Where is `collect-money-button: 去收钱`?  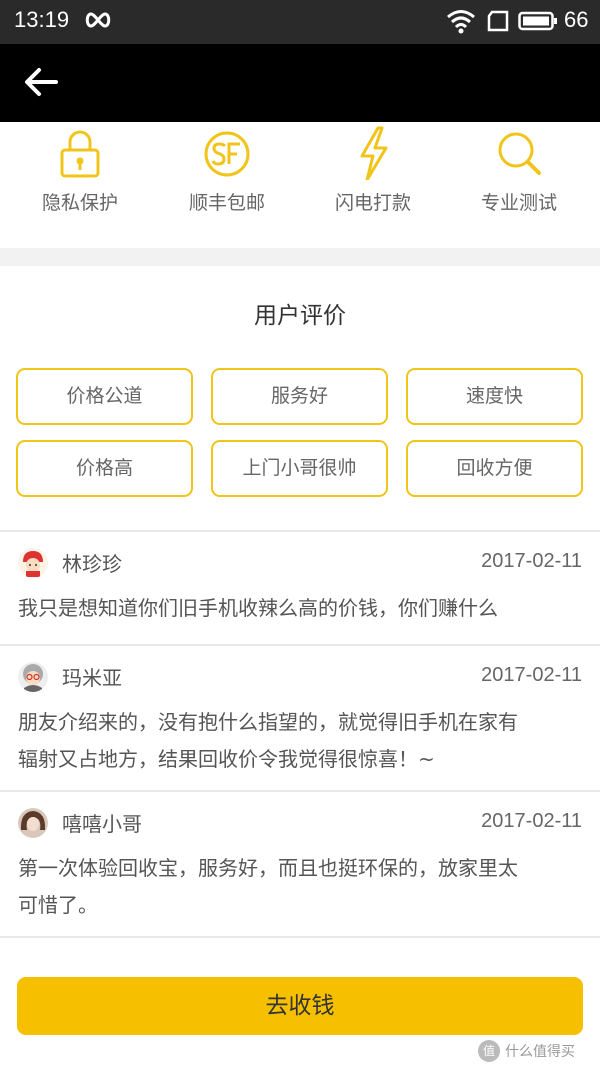 collect-money-button: 去收钱 is located at coordinates (300, 1006).